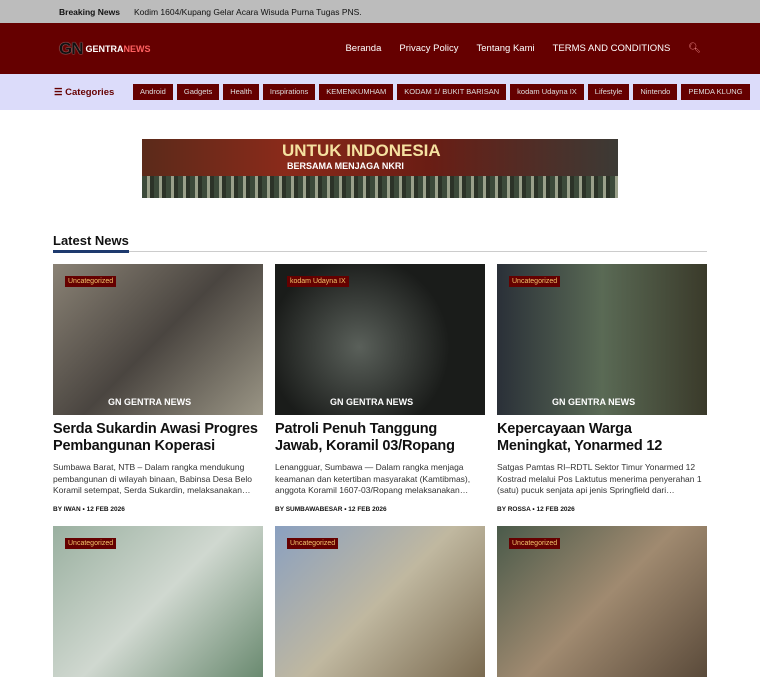 The height and width of the screenshot is (677, 760). Describe the element at coordinates (318, 281) in the screenshot. I see `category-badge: kodam Udayna IX` at that location.